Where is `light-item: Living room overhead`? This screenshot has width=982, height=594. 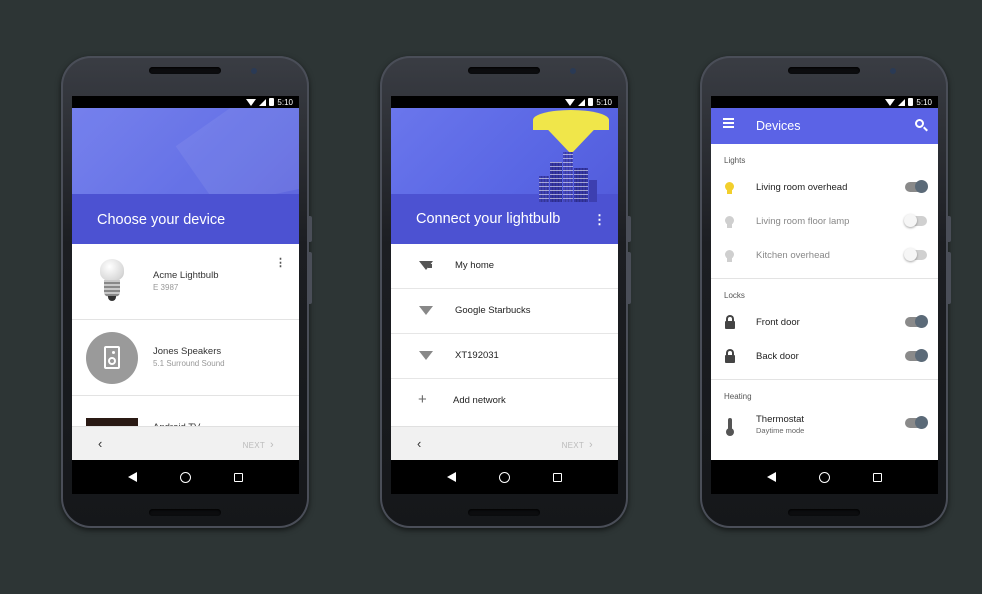
light-item: Living room overhead is located at coordinates (824, 187).